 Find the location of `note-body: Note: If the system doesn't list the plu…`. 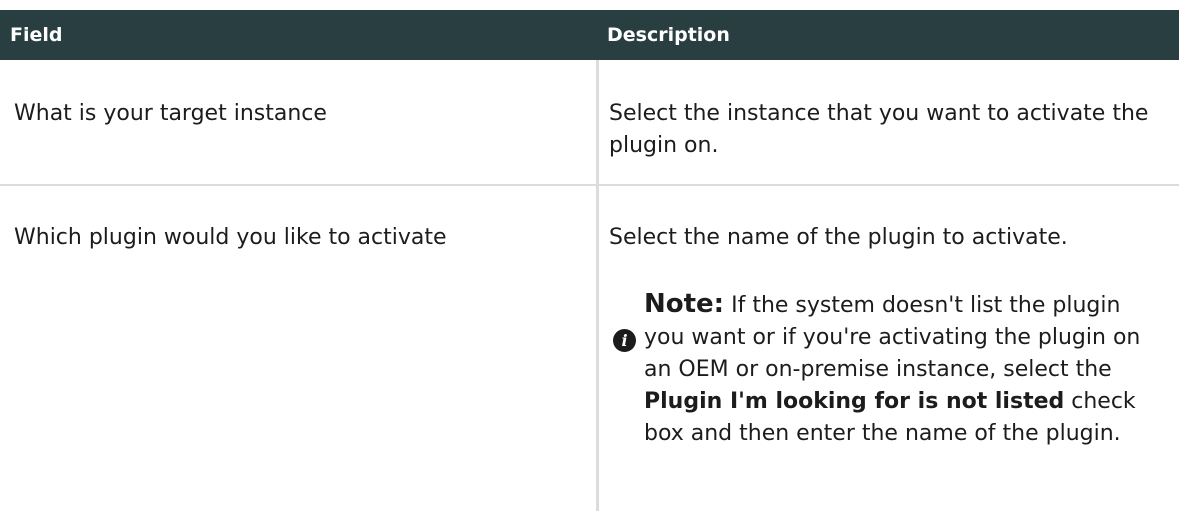

note-body: Note: If the system doesn't list the plu… is located at coordinates (904, 369).